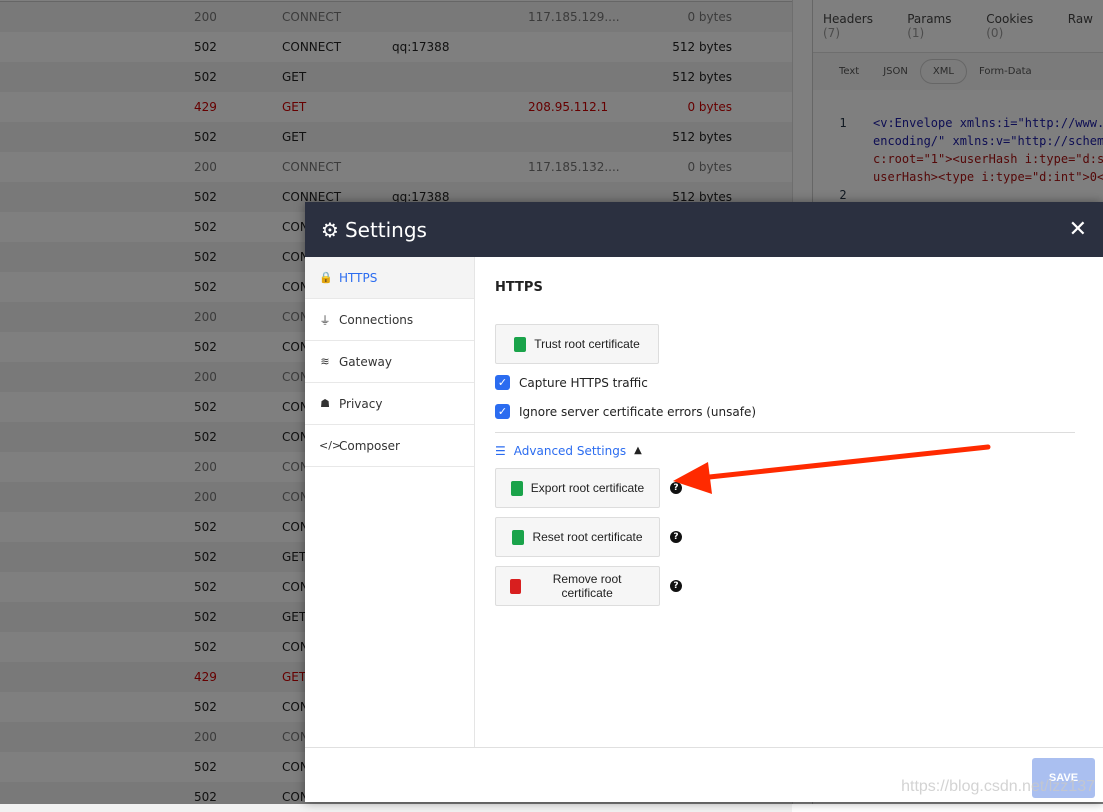 This screenshot has height=812, width=1103. What do you see at coordinates (389, 446) in the screenshot?
I see `nav-item-composer: </> Composer` at bounding box center [389, 446].